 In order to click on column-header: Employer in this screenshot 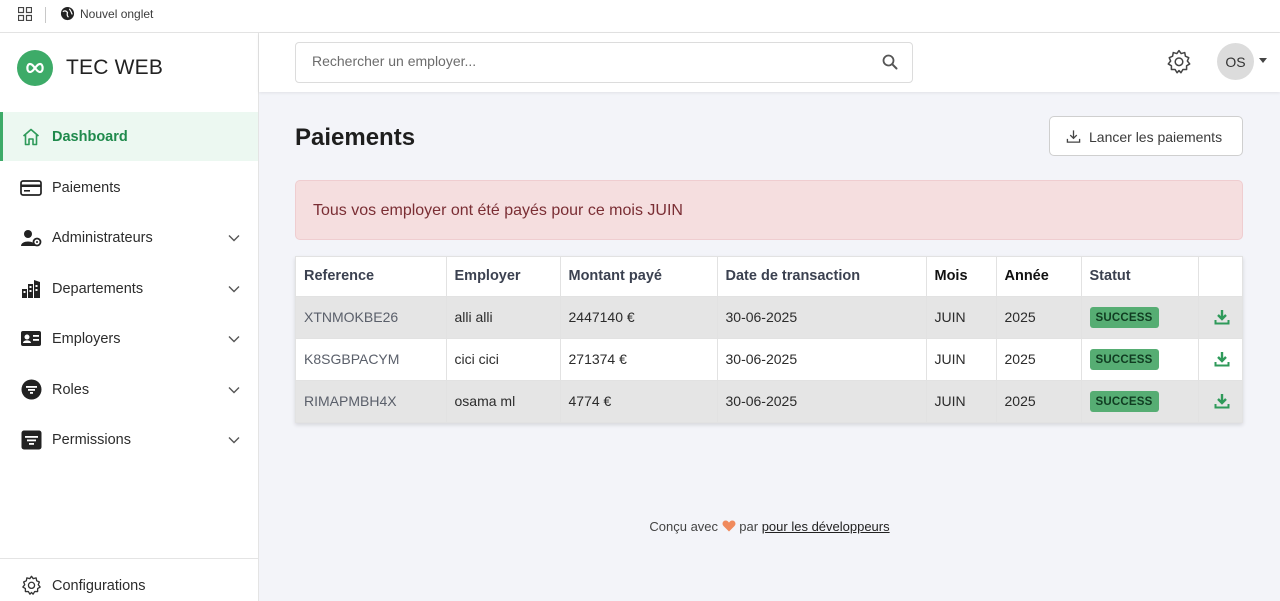, I will do `click(503, 277)`.